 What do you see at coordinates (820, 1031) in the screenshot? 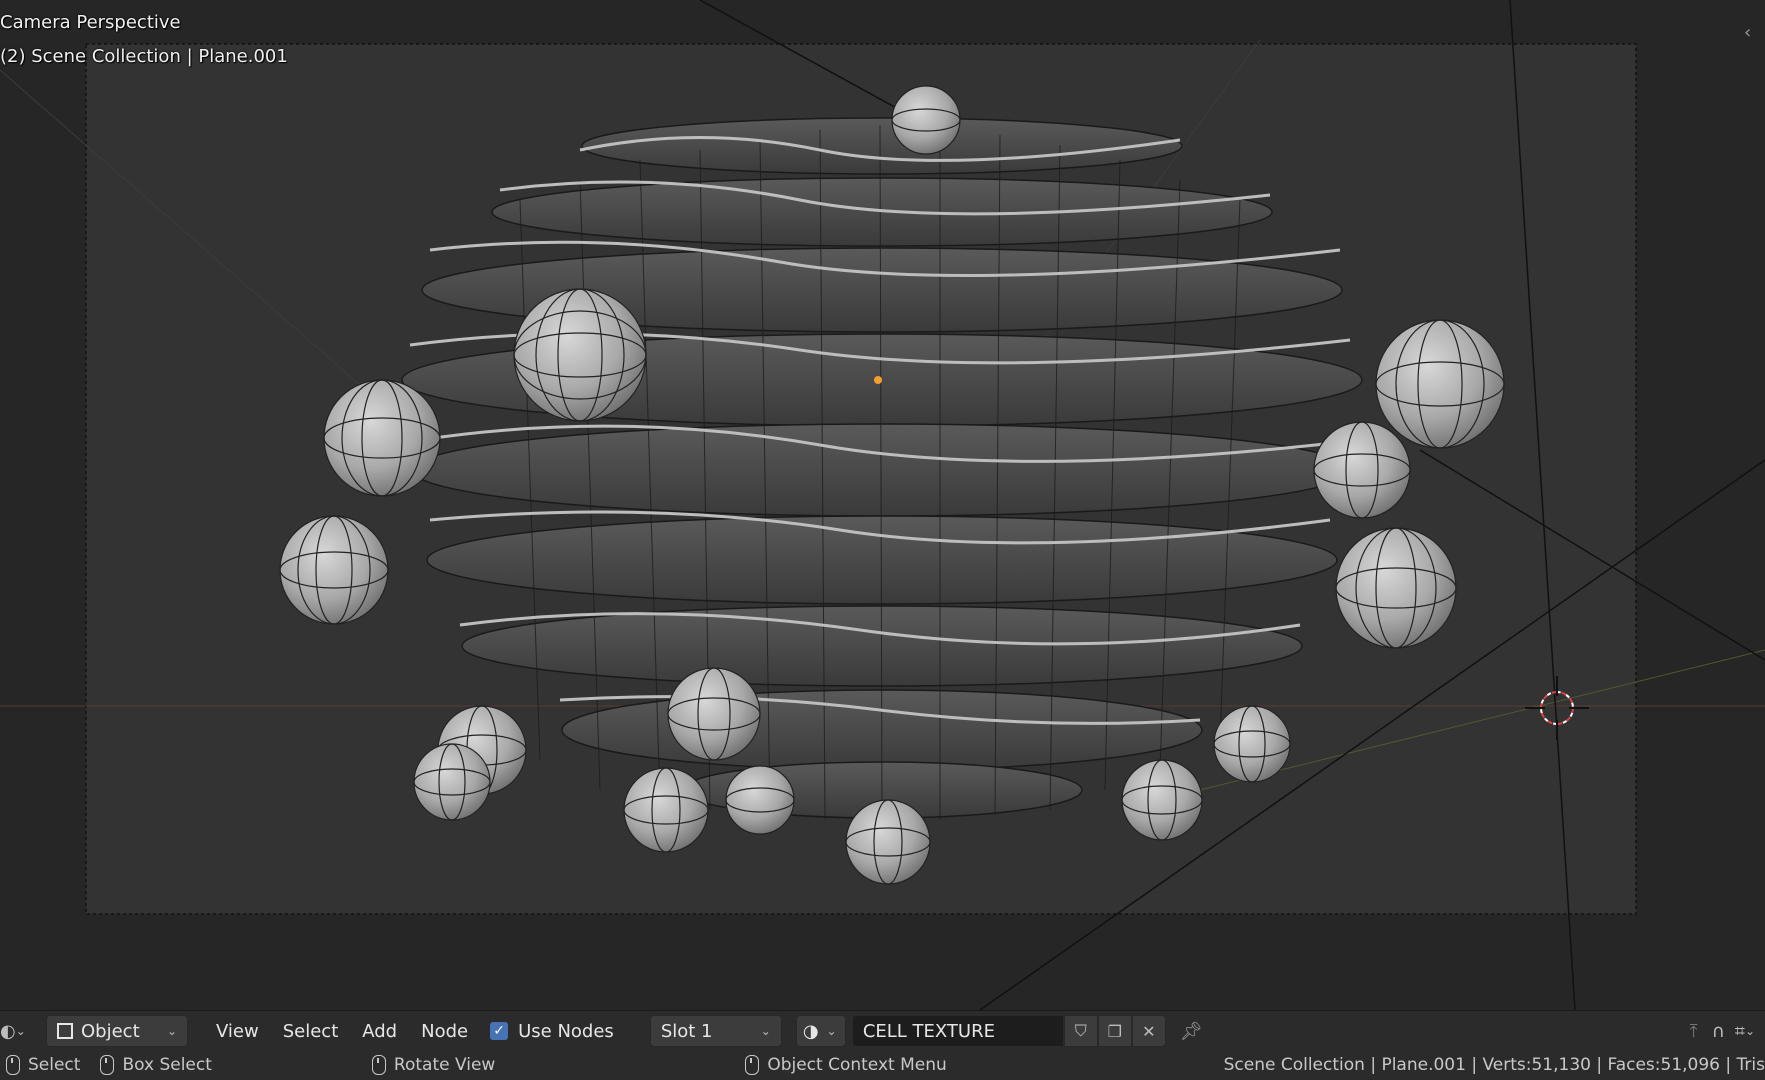
I see `material-browse-button: ◑ ⌄` at bounding box center [820, 1031].